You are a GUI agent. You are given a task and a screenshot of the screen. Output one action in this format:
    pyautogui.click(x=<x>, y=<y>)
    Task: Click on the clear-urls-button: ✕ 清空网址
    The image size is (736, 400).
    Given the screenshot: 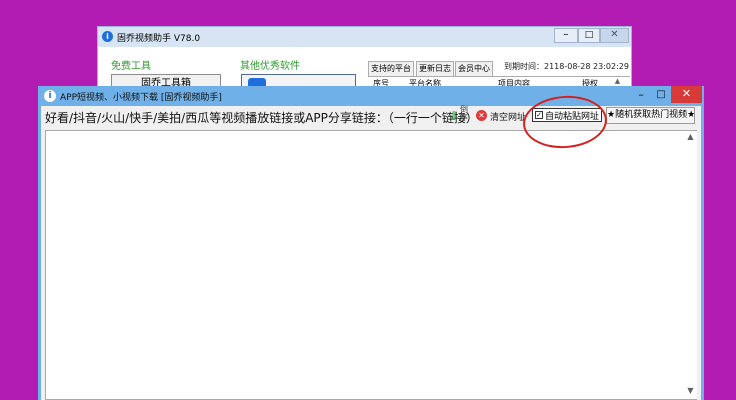 What is the action you would take?
    pyautogui.click(x=500, y=117)
    